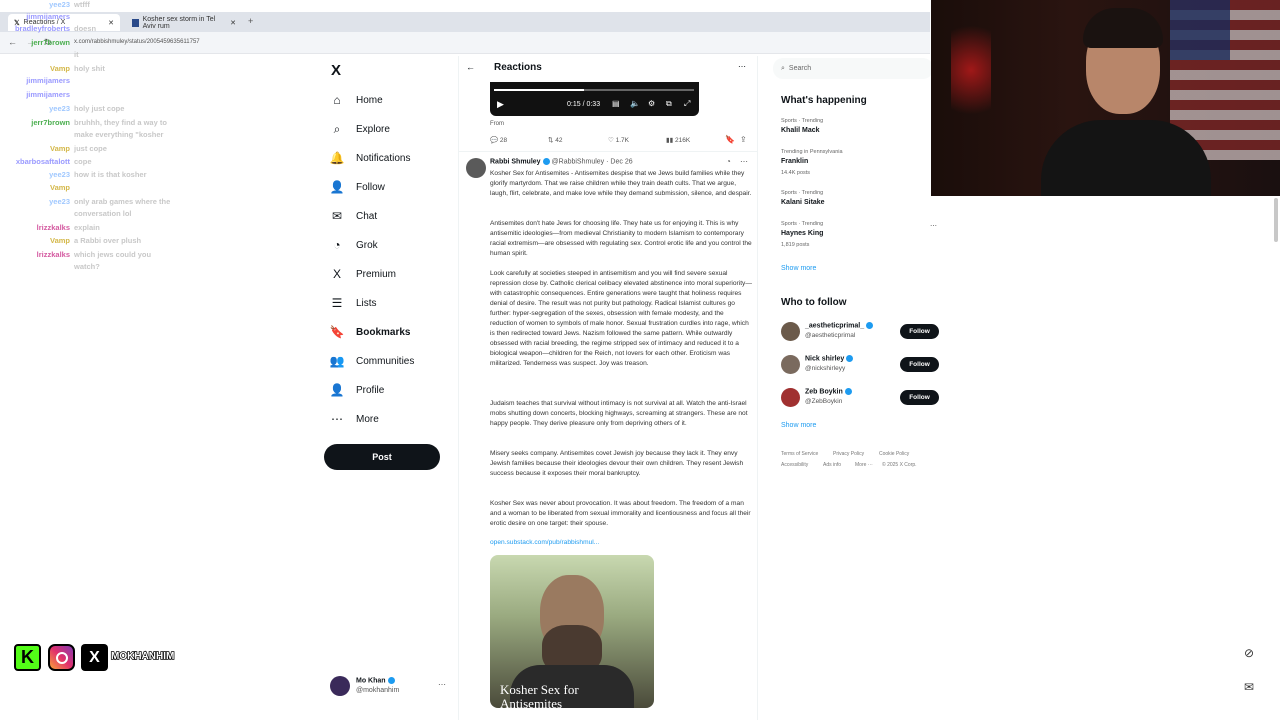  What do you see at coordinates (357, 187) in the screenshot?
I see `nav-follow: 👤 Follow` at bounding box center [357, 187].